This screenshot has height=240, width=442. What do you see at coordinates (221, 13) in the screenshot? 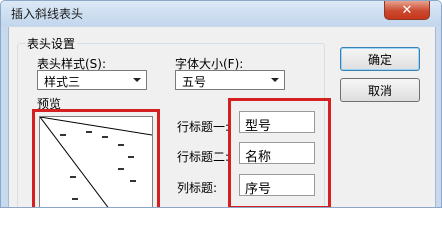
I see `title-bar: 插入斜线表头 ✕` at bounding box center [221, 13].